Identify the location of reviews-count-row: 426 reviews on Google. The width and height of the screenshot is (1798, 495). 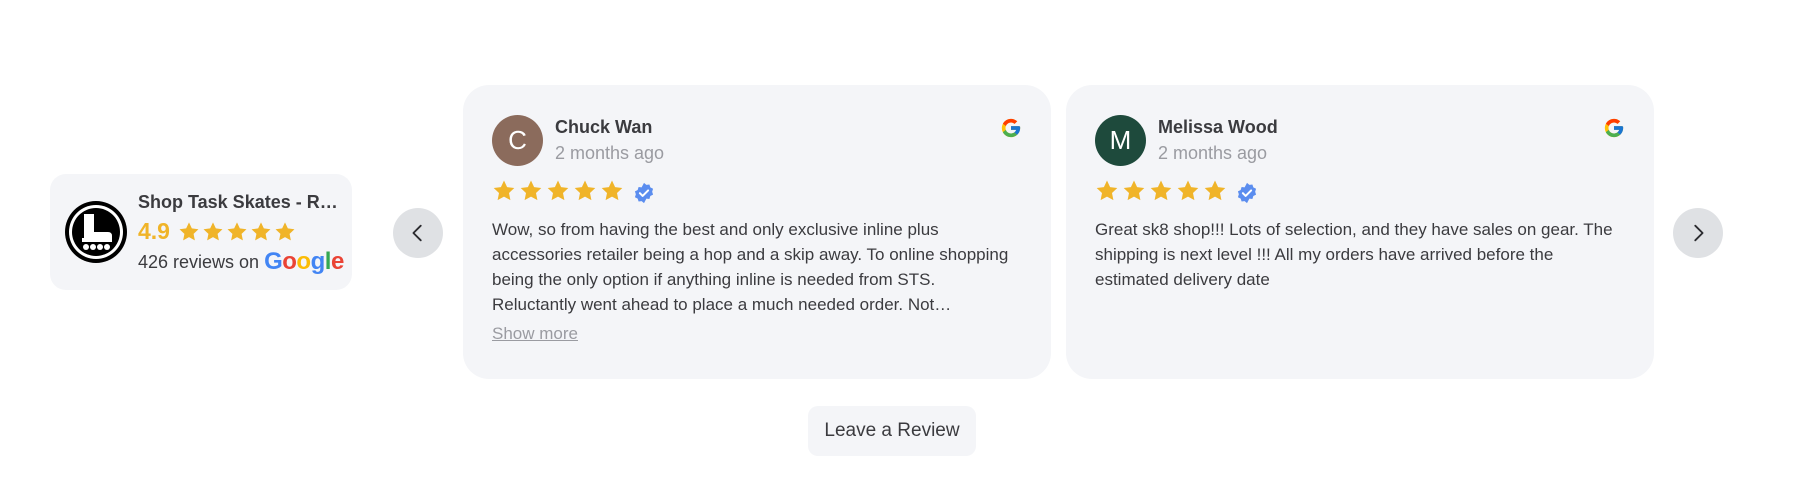
(241, 262).